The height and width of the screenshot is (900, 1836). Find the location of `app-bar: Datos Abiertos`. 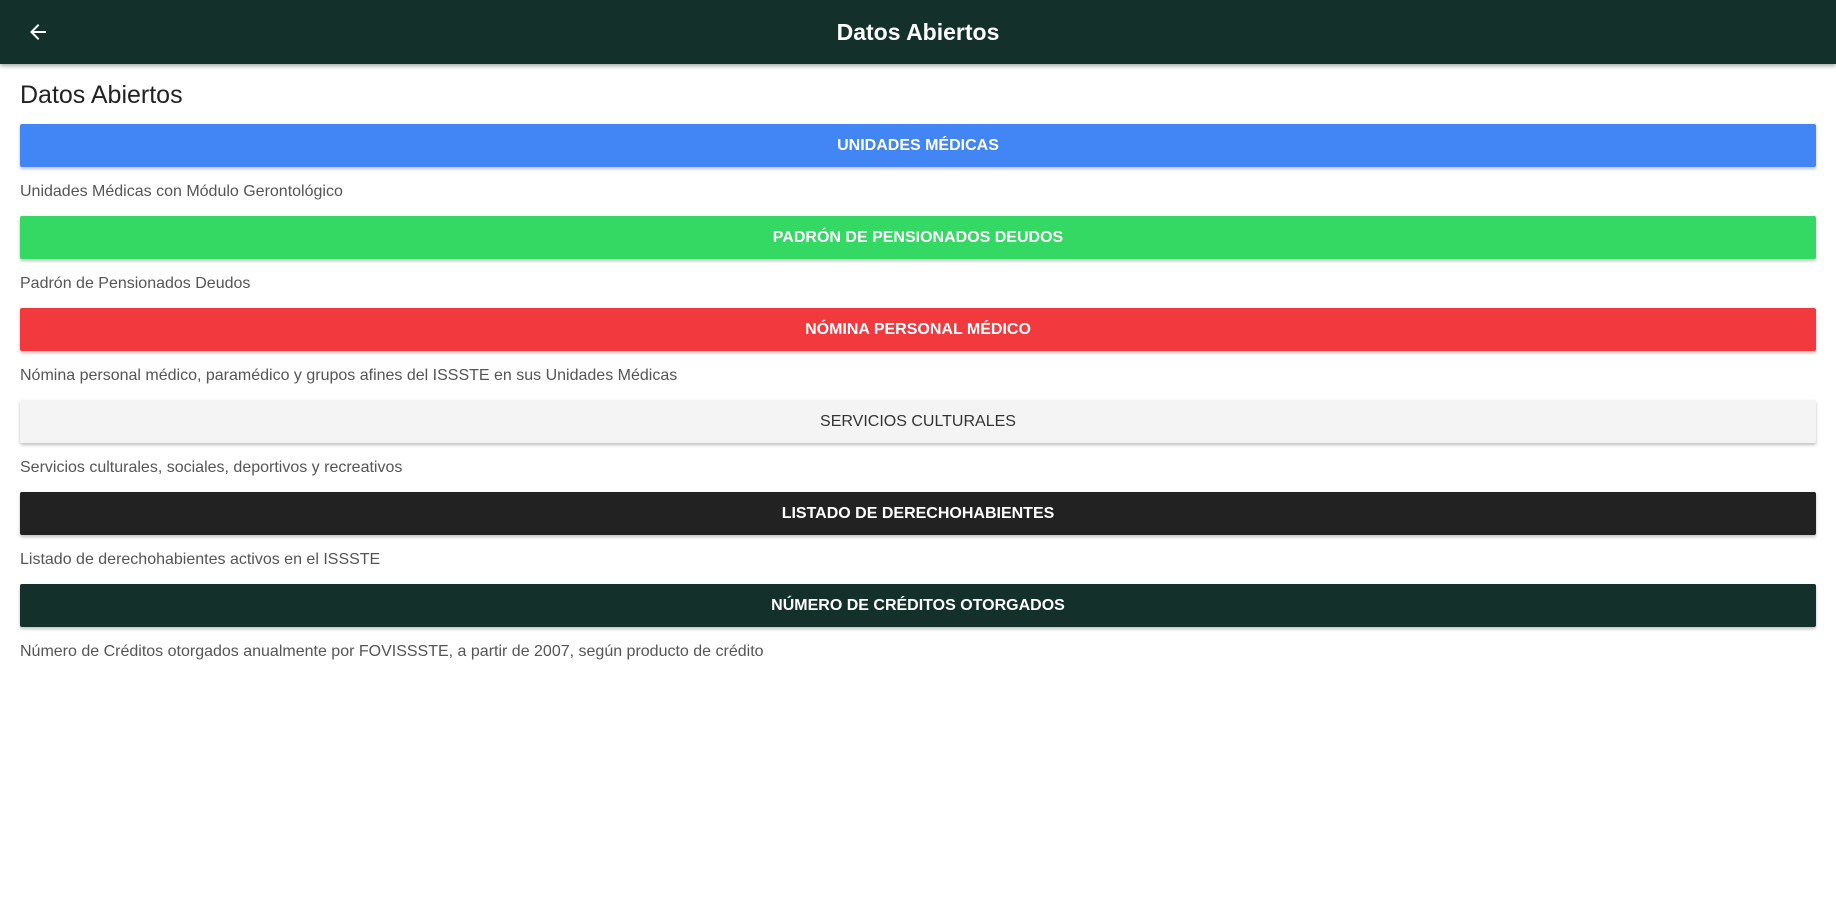

app-bar: Datos Abiertos is located at coordinates (918, 32).